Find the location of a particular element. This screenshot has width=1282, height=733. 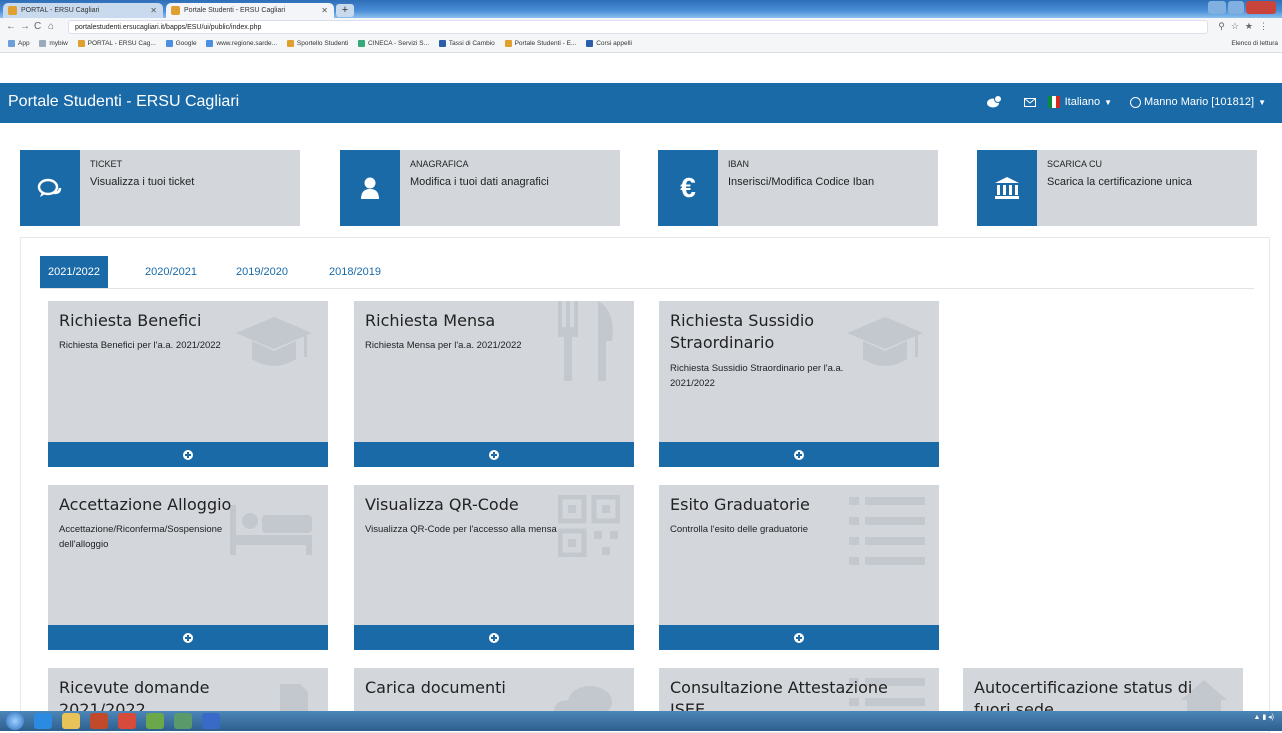

bookmark-item: Tassi di Cambio is located at coordinates (466, 44).